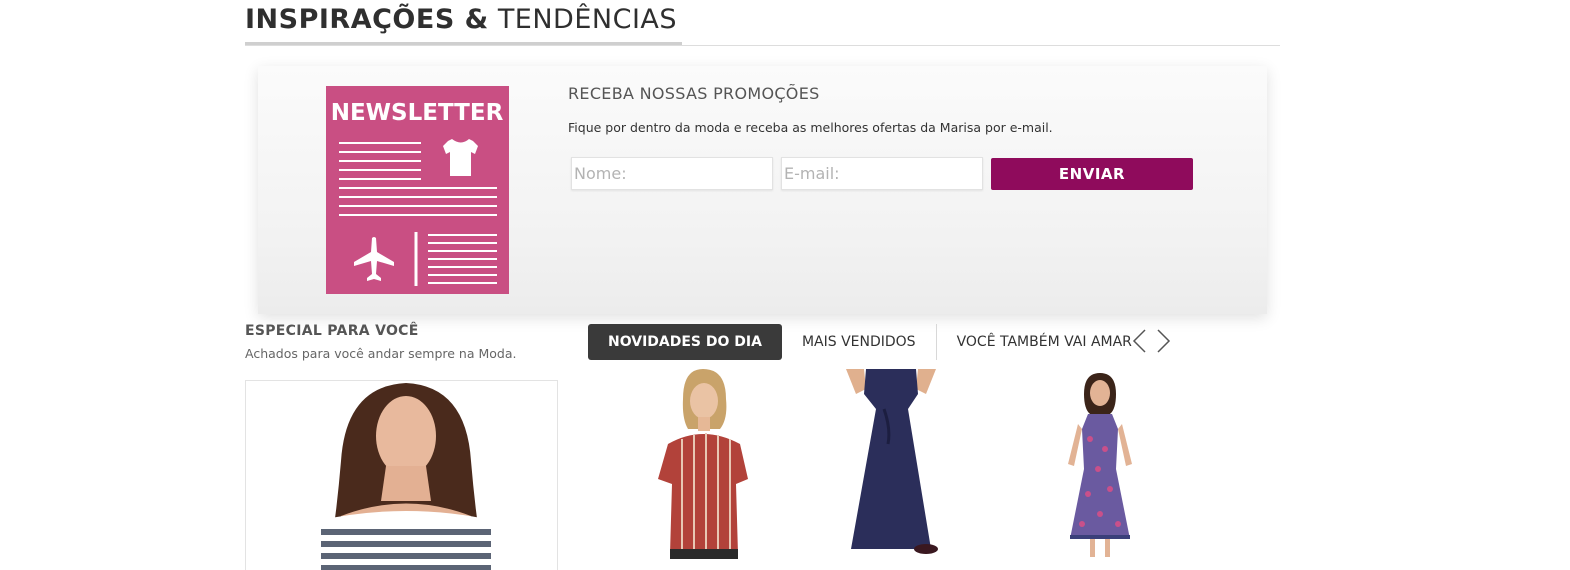 The image size is (1570, 570). I want to click on chevron-left-icon, so click(1139, 341).